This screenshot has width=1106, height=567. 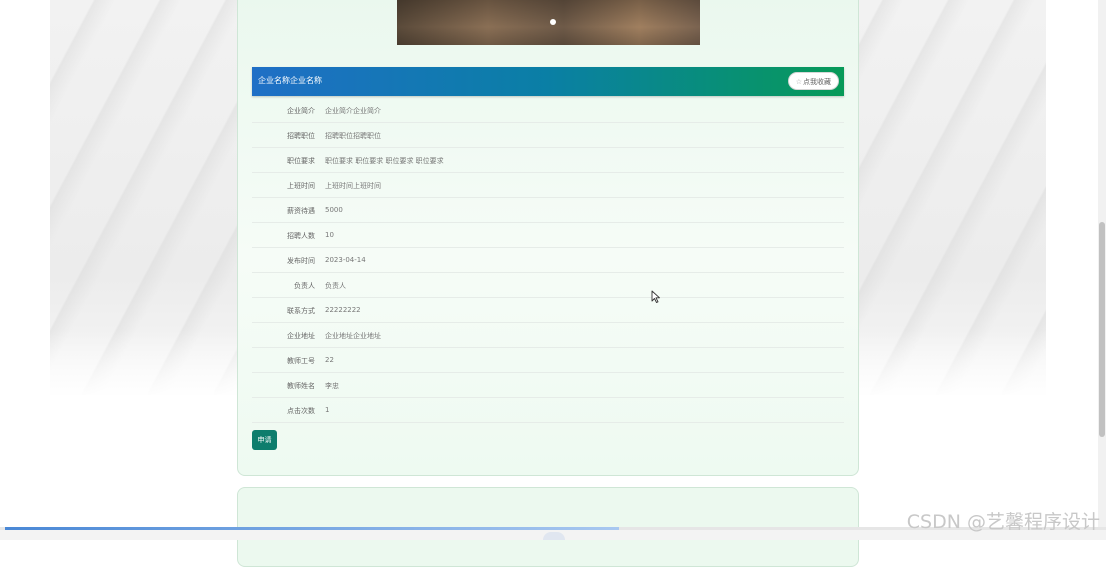 I want to click on detail-row: 企业简介 企业简介企业简介, so click(x=548, y=110).